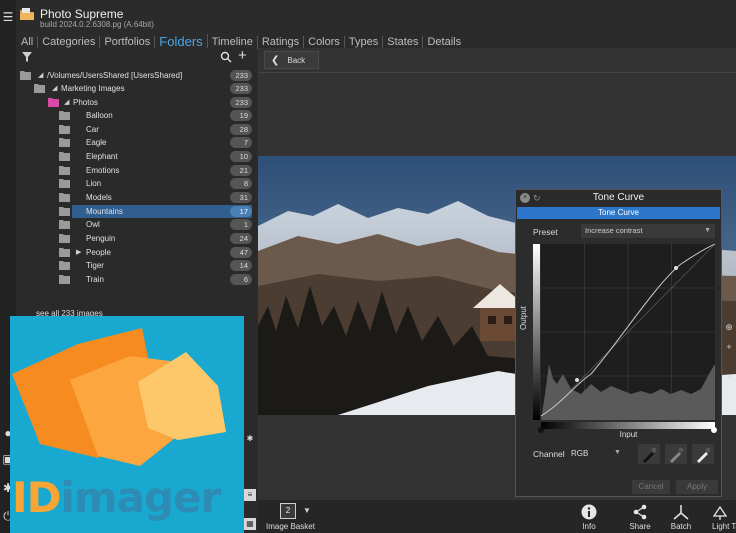 The image size is (736, 533). I want to click on app-title: Photo Supreme, so click(82, 14).